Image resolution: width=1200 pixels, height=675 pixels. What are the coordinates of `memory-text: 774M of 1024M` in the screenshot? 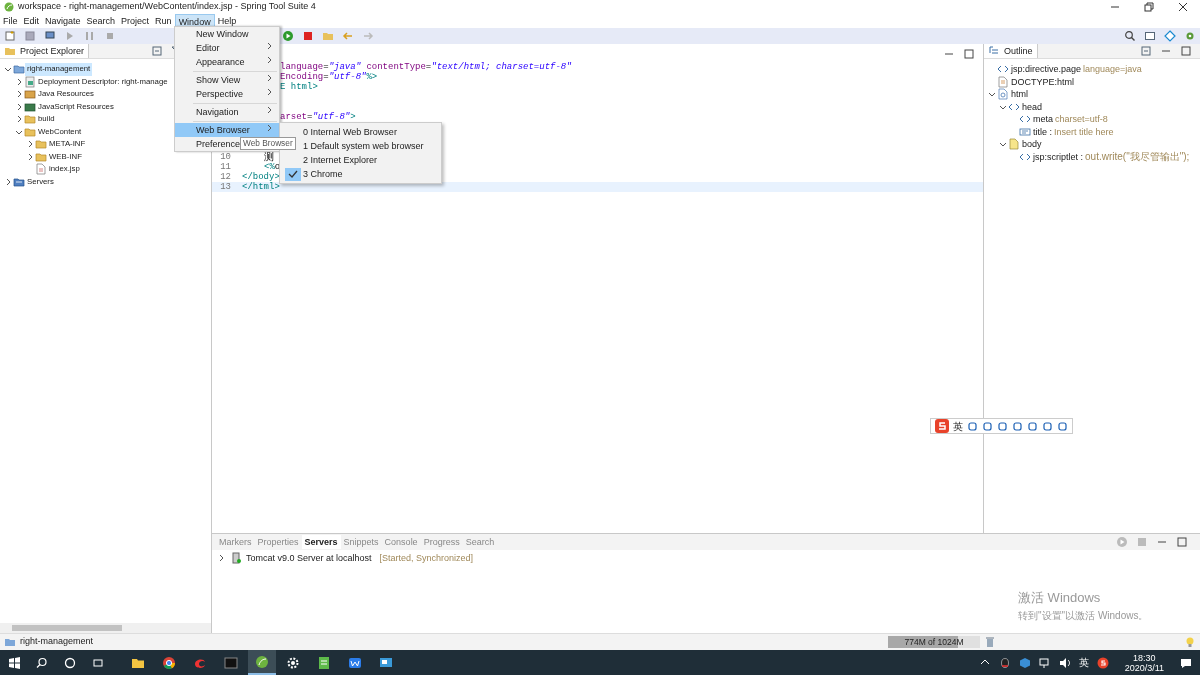 It's located at (934, 642).